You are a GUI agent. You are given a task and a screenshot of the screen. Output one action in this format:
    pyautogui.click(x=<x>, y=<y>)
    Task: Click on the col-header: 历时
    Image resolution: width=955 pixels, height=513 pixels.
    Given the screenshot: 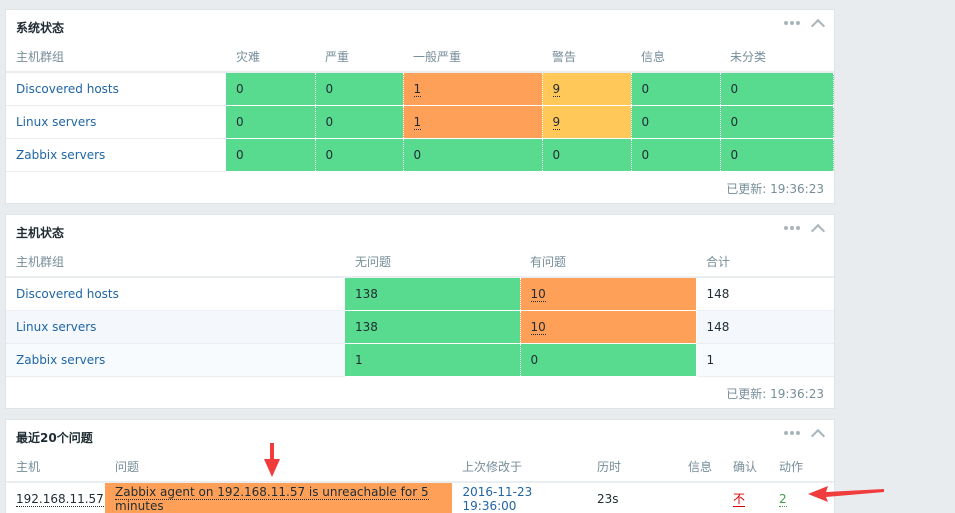 What is the action you would take?
    pyautogui.click(x=632, y=467)
    